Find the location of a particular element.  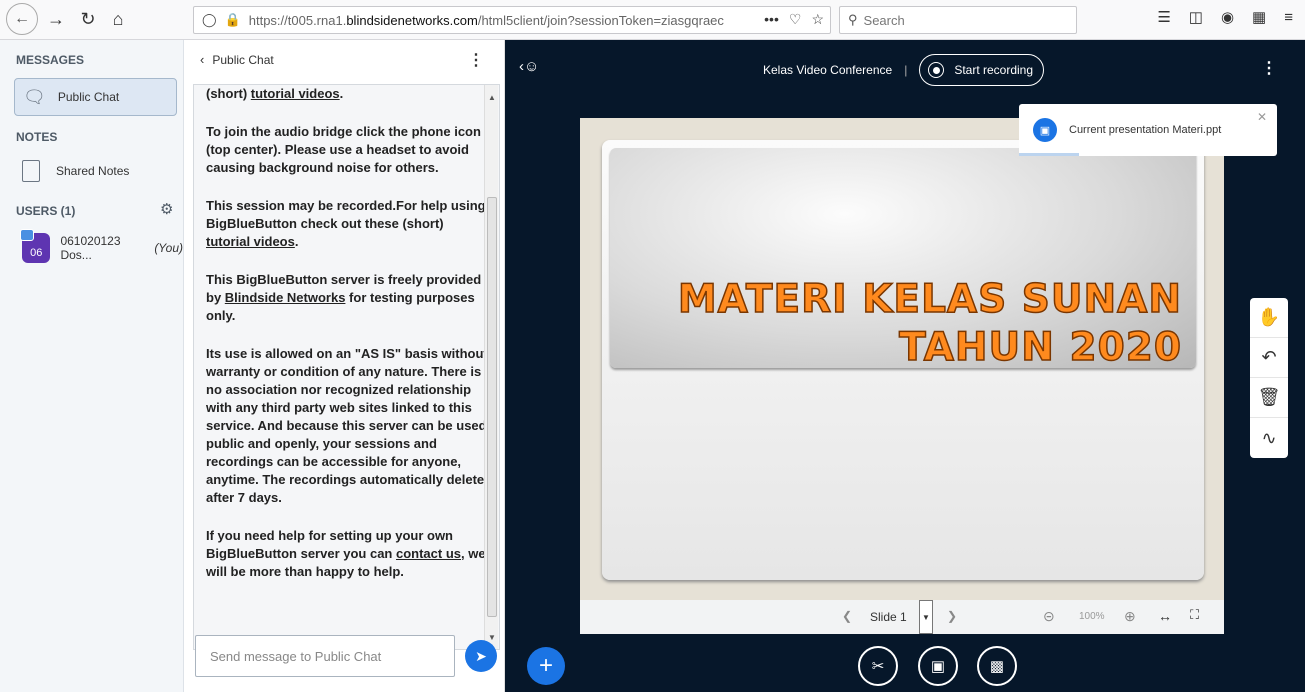

search-icon: ⚲ is located at coordinates (853, 19).